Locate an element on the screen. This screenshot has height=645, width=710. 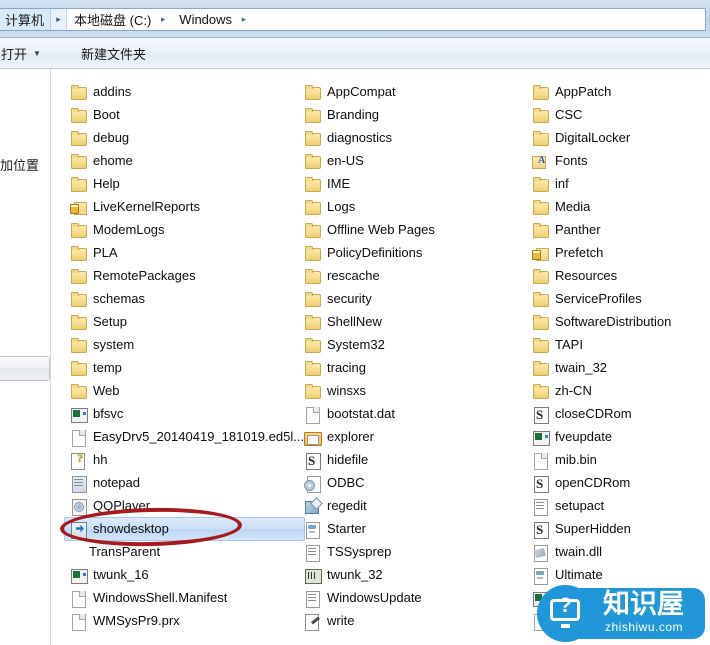
file-list-item-label: PLA is located at coordinates (105, 252).